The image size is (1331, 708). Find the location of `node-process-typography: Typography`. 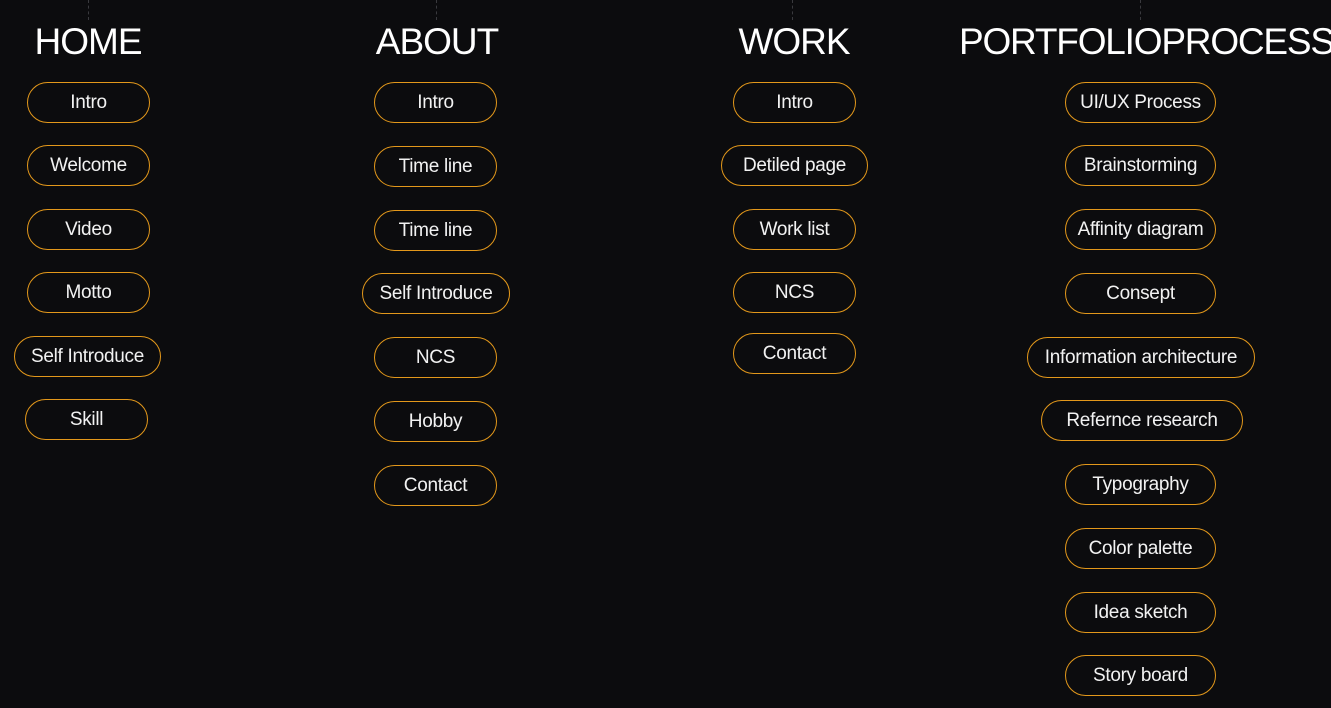

node-process-typography: Typography is located at coordinates (1140, 484).